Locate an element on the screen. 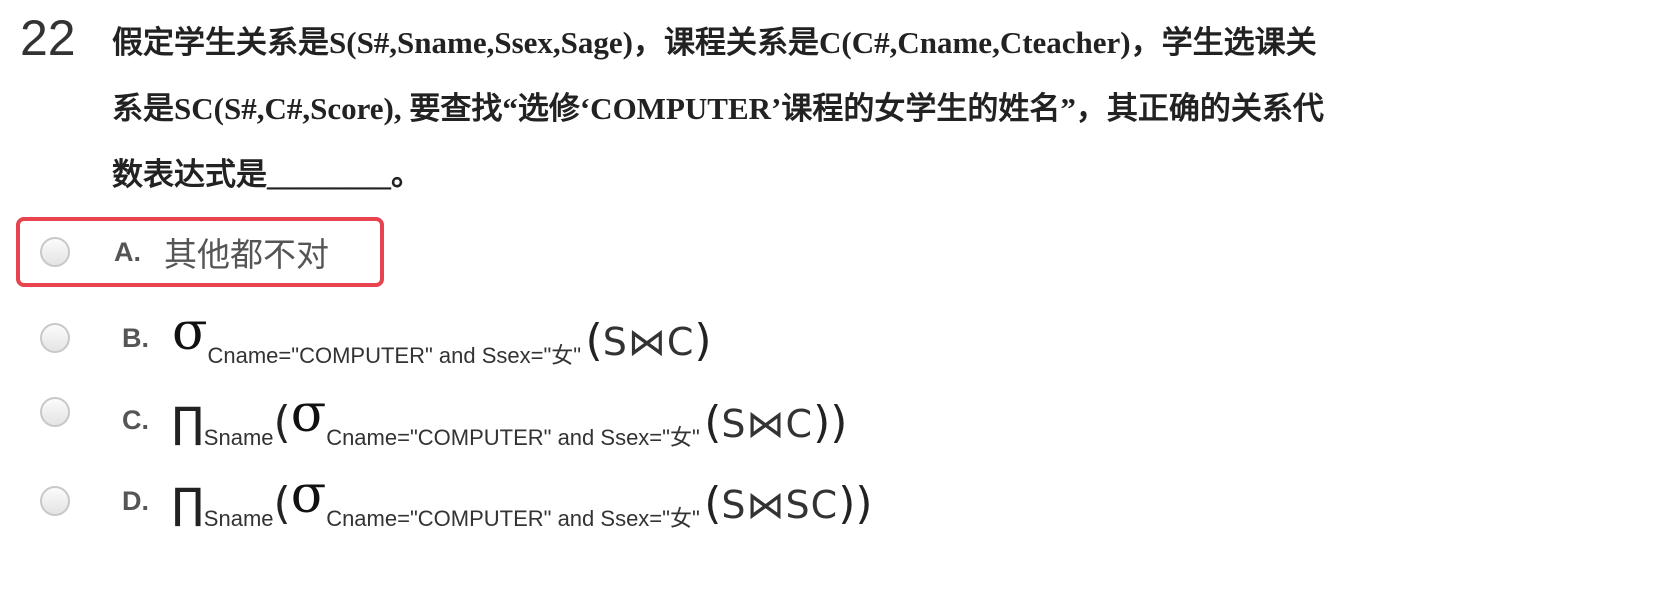 Image resolution: width=1674 pixels, height=590 pixels. join-expression: S⋈SC is located at coordinates (780, 505).